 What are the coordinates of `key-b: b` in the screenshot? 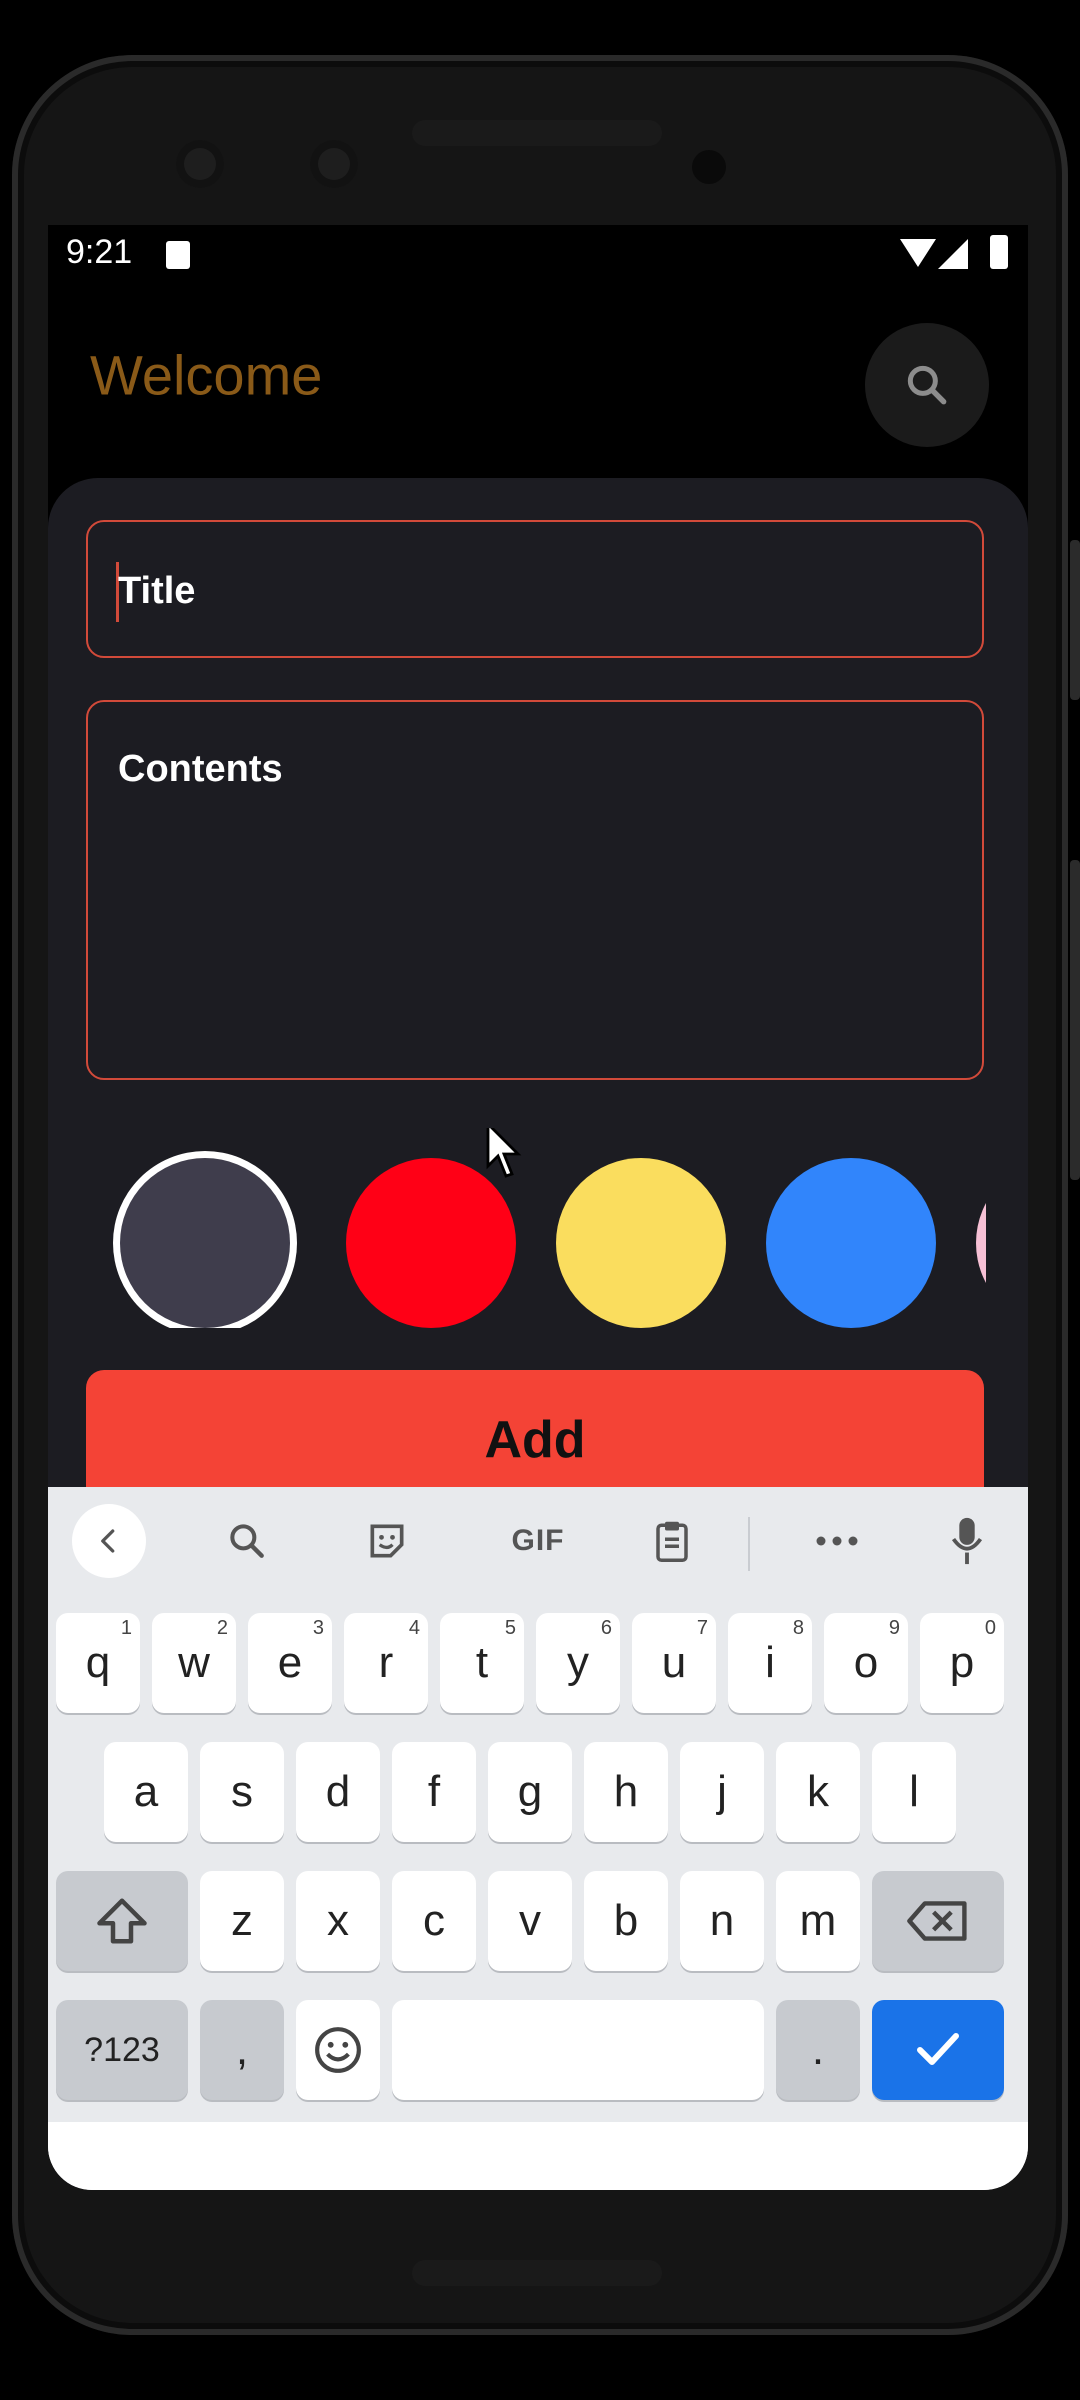 It's located at (626, 1921).